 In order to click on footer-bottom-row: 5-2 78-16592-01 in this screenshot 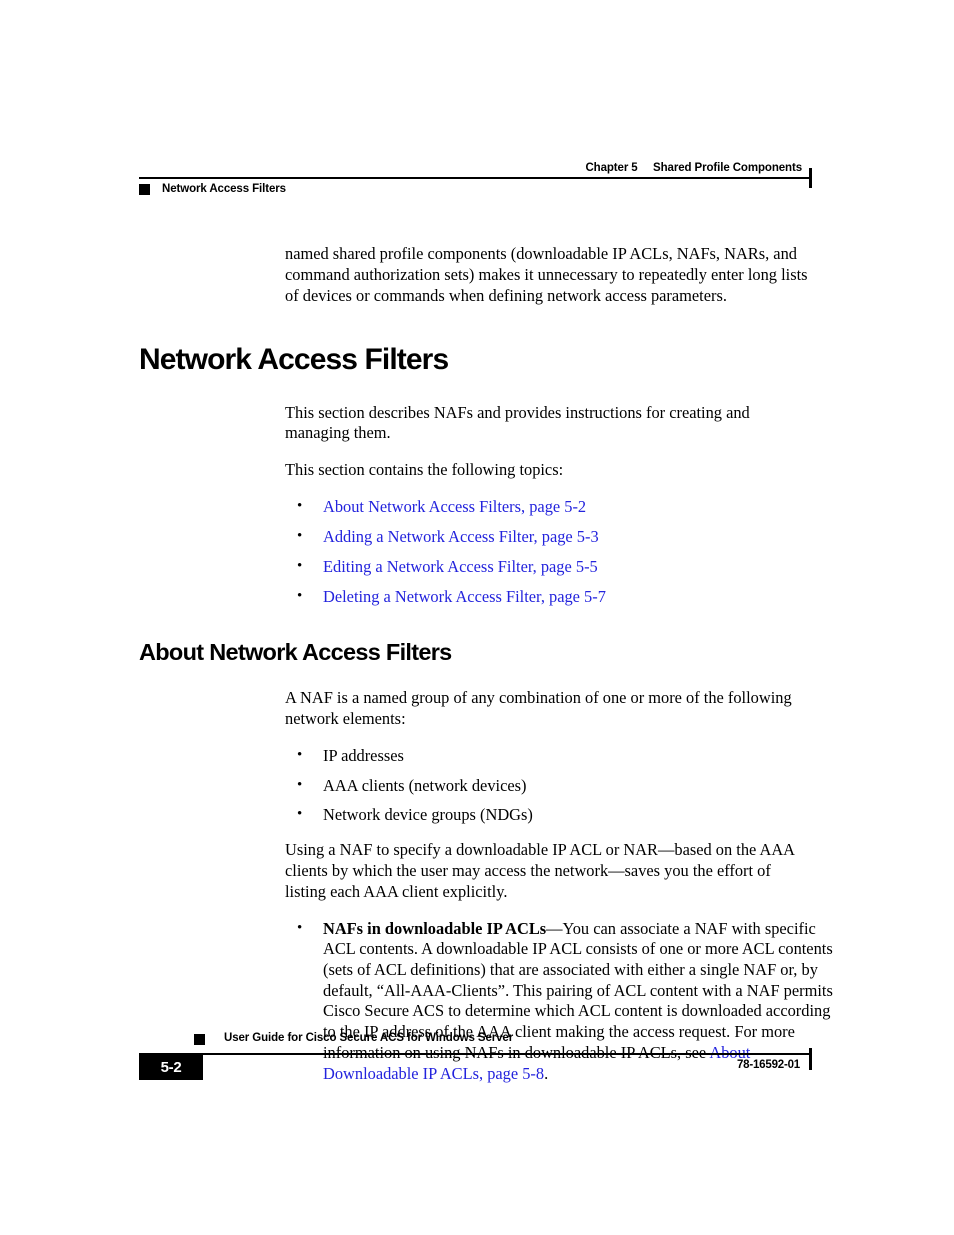, I will do `click(475, 1065)`.